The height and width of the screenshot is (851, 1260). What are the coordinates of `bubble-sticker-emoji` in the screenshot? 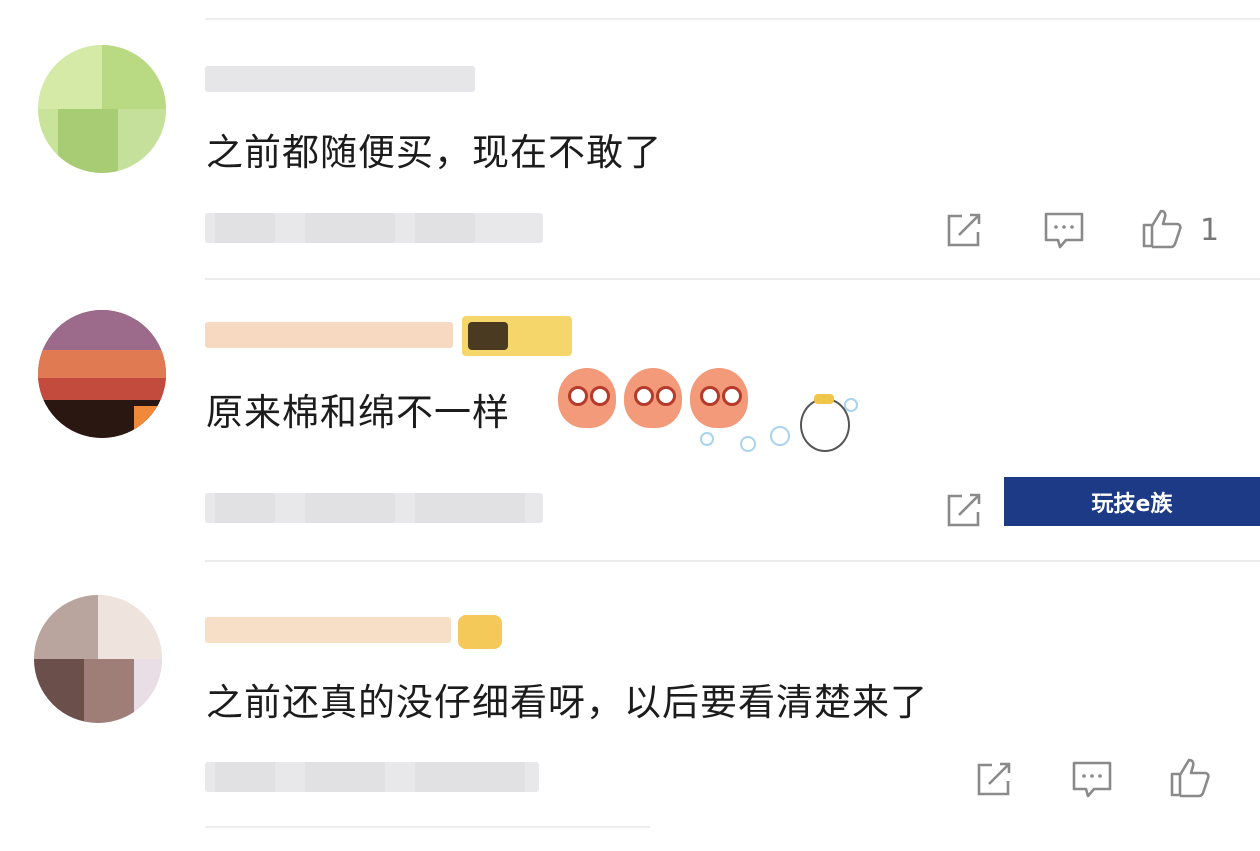 It's located at (780, 427).